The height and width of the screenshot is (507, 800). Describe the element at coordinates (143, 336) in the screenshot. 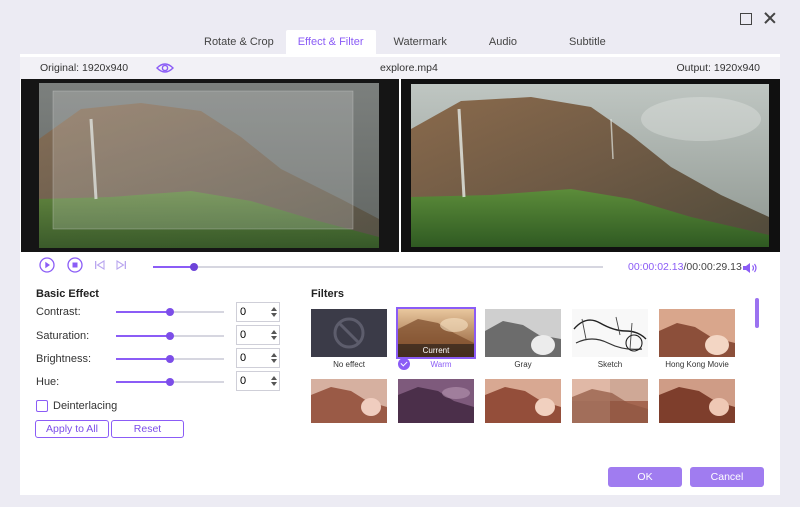

I see `saturation-slider-fill` at that location.